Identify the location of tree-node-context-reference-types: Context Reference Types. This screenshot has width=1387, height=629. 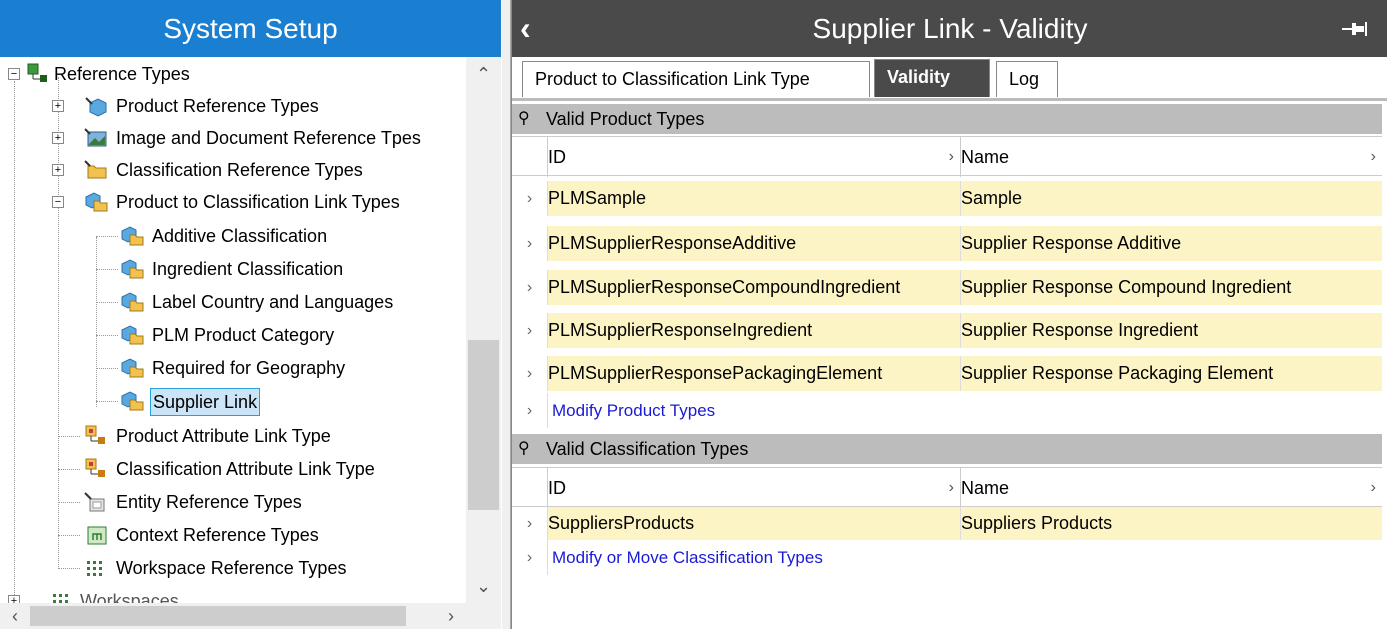
(233, 535).